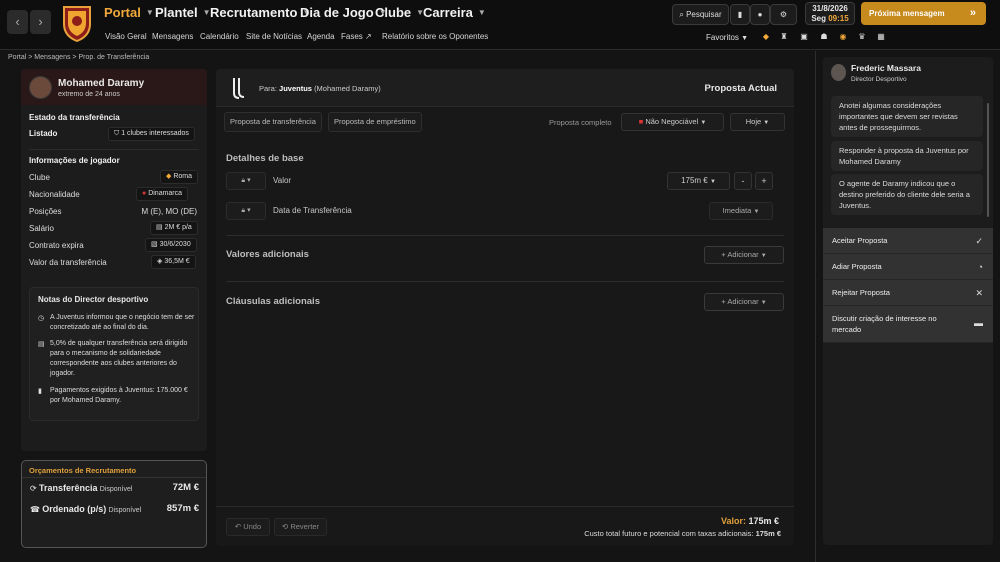 Image resolution: width=1000 pixels, height=562 pixels. What do you see at coordinates (766, 37) in the screenshot?
I see `favorite-crest-icon: ◆` at bounding box center [766, 37].